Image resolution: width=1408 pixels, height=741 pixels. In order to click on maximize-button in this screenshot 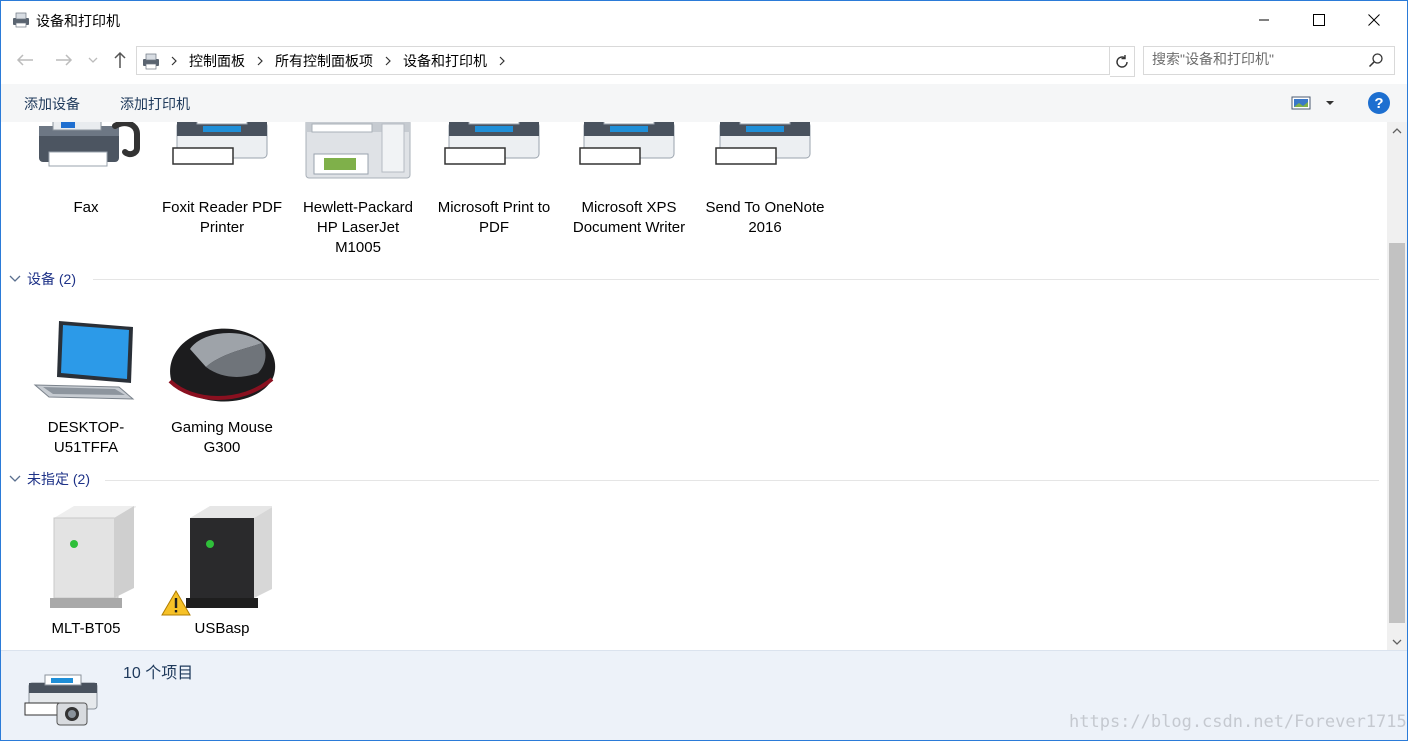, I will do `click(1319, 20)`.